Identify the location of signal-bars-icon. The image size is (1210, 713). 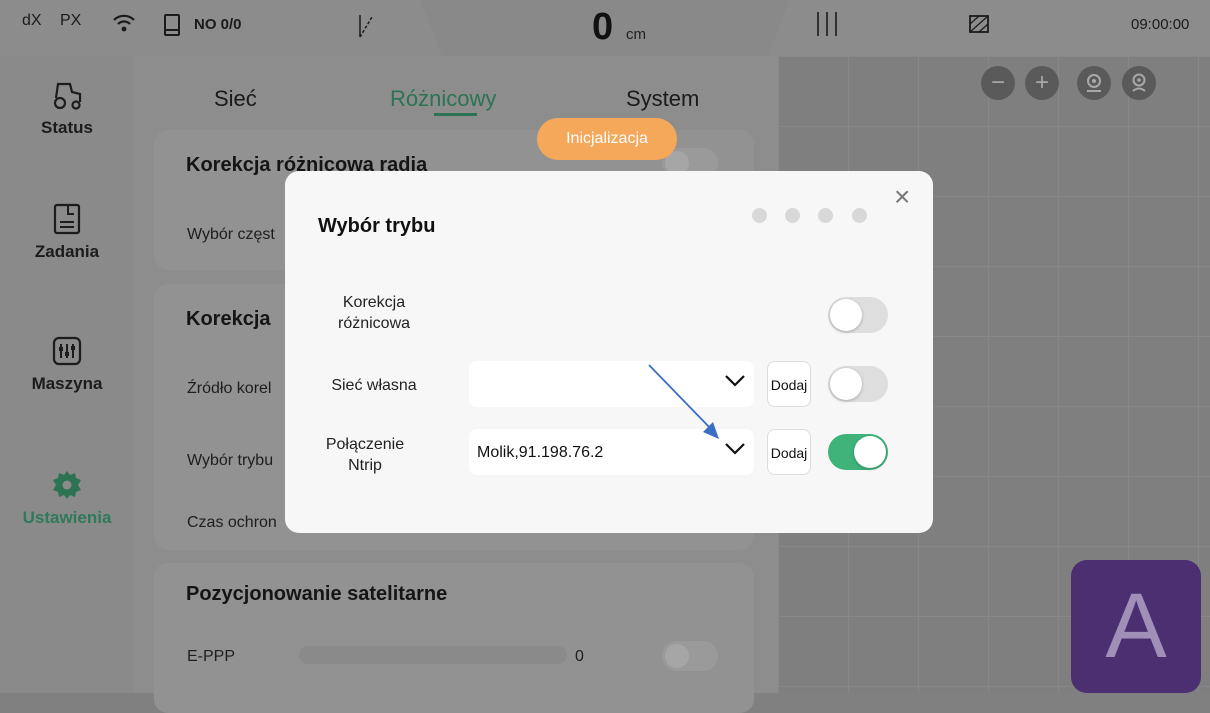
(828, 26).